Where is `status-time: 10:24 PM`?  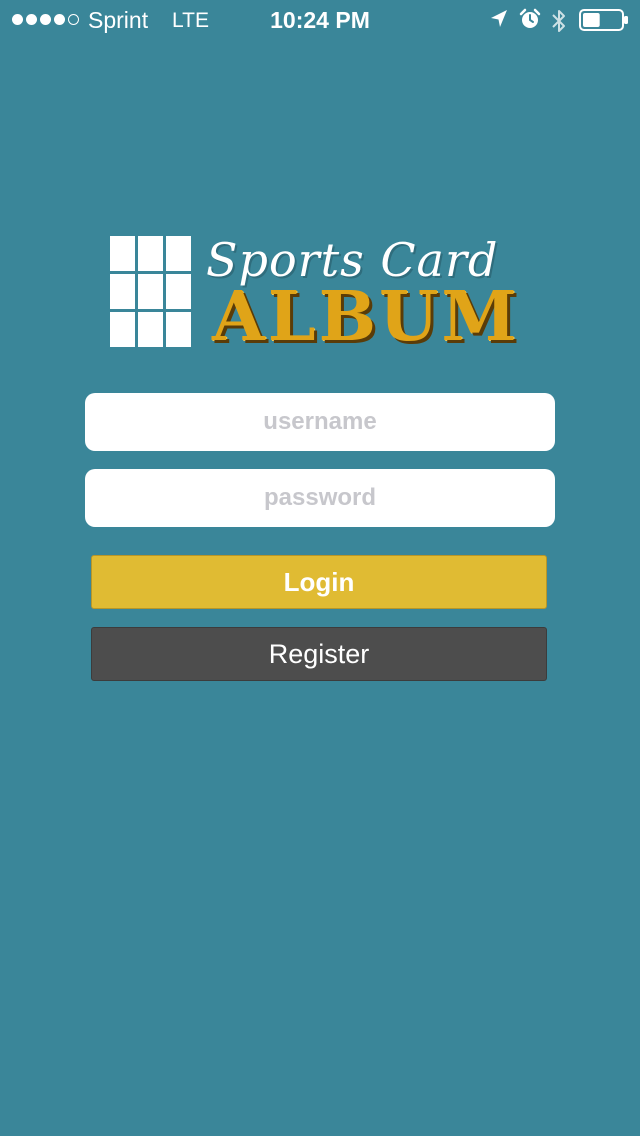
status-time: 10:24 PM is located at coordinates (320, 20).